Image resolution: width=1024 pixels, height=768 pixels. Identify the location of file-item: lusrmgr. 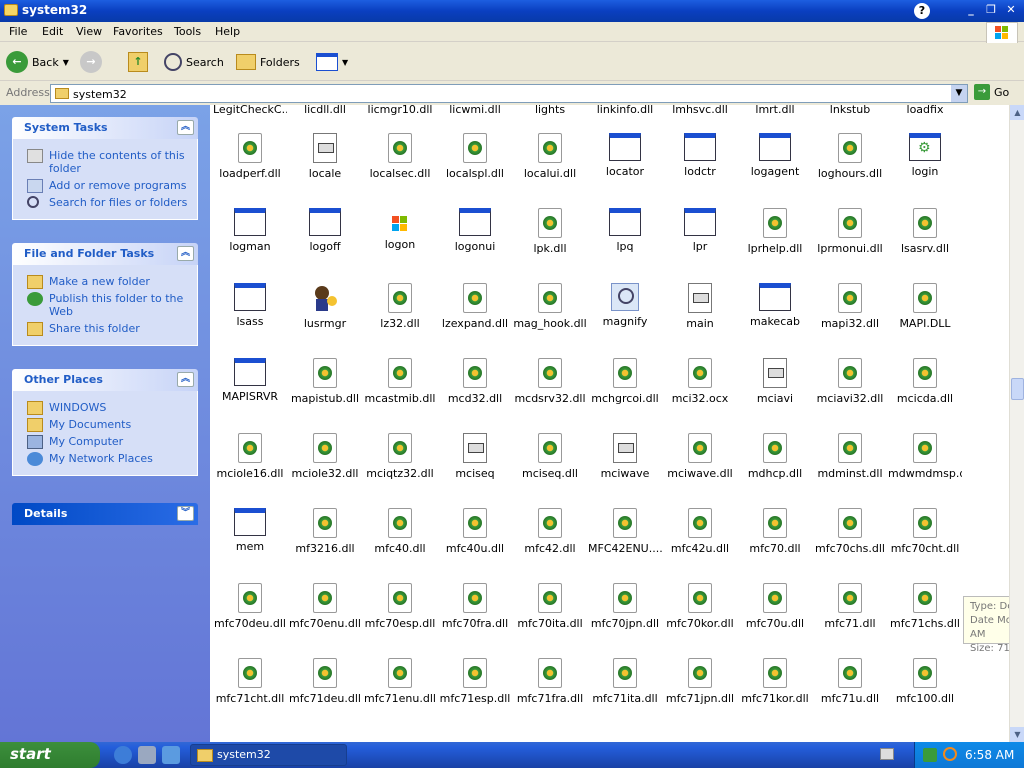
(325, 306).